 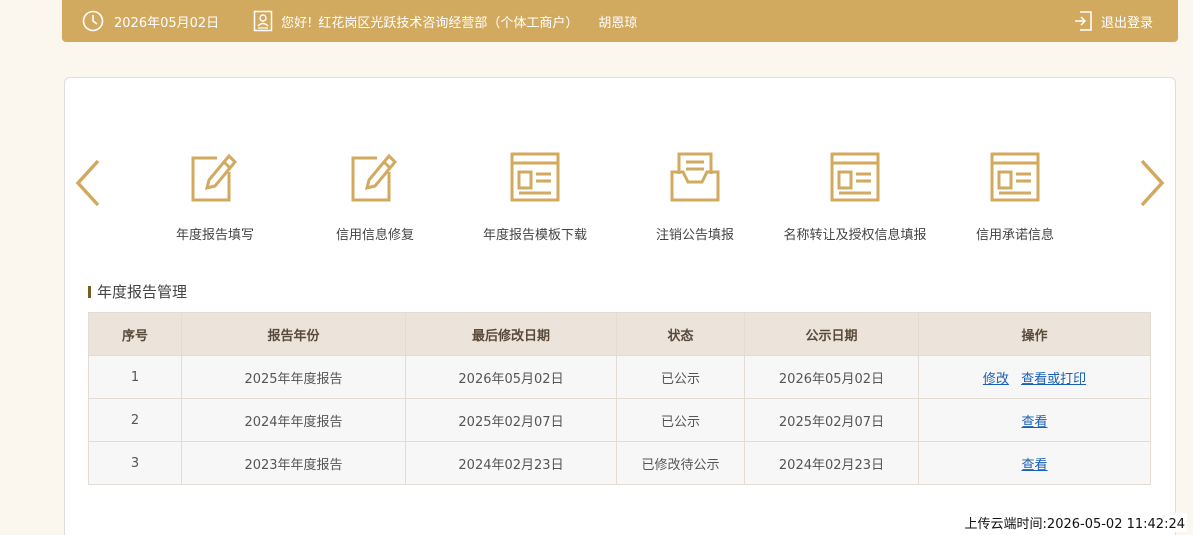 I want to click on col-header-year: 报告年份, so click(x=293, y=334).